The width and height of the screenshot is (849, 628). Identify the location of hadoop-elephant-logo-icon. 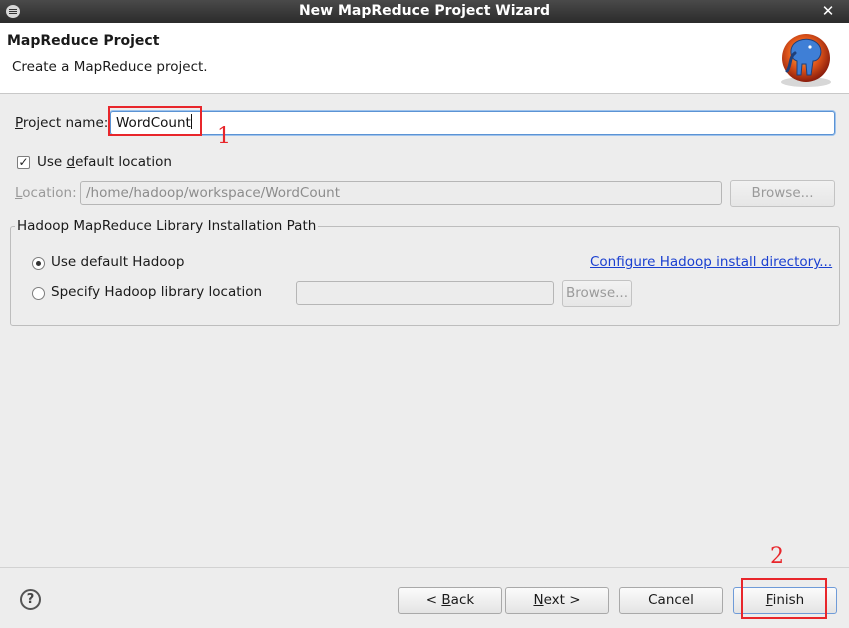
(806, 60).